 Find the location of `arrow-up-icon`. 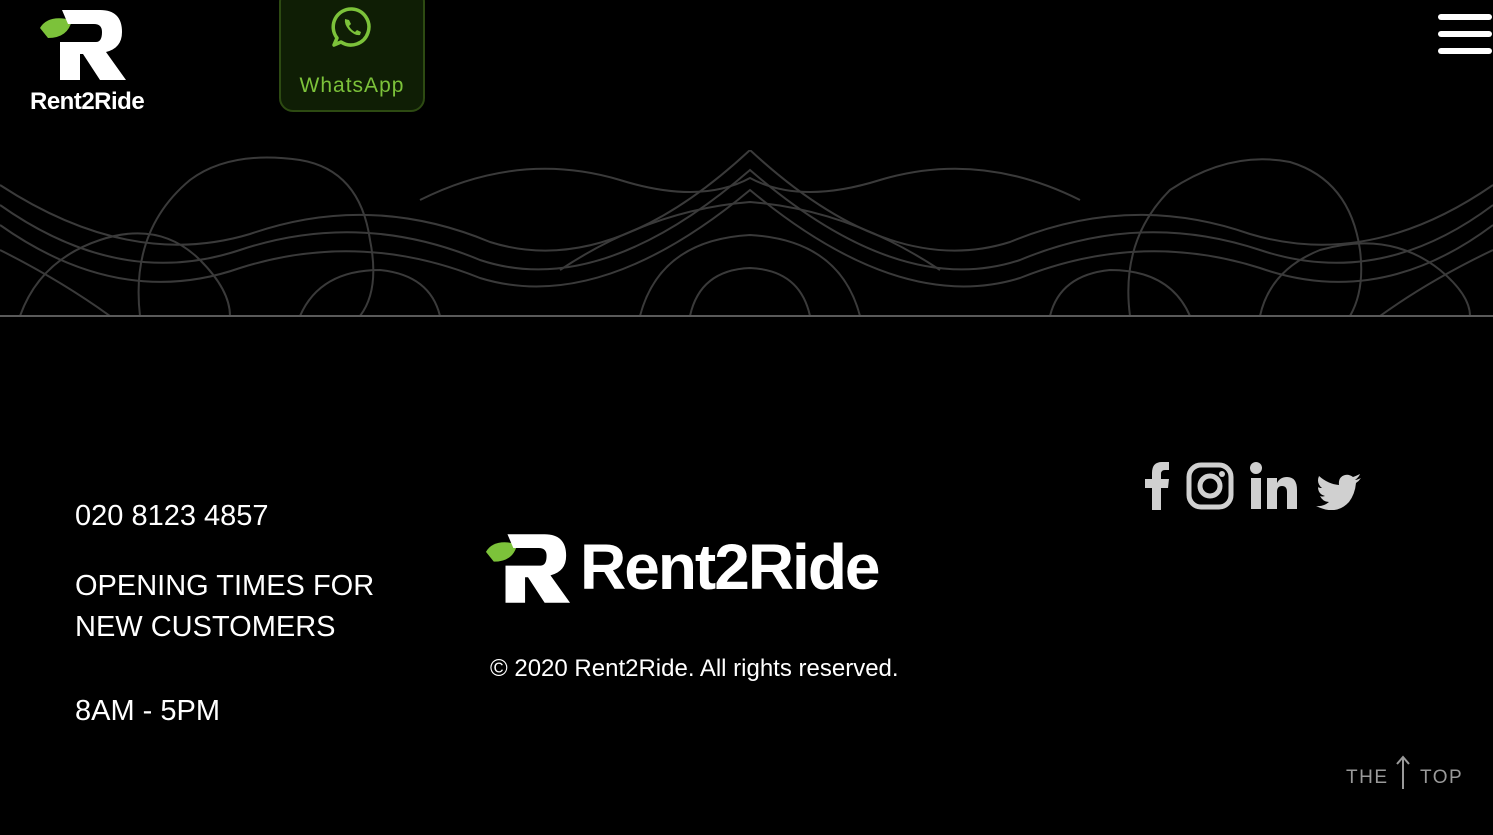

arrow-up-icon is located at coordinates (1403, 772).